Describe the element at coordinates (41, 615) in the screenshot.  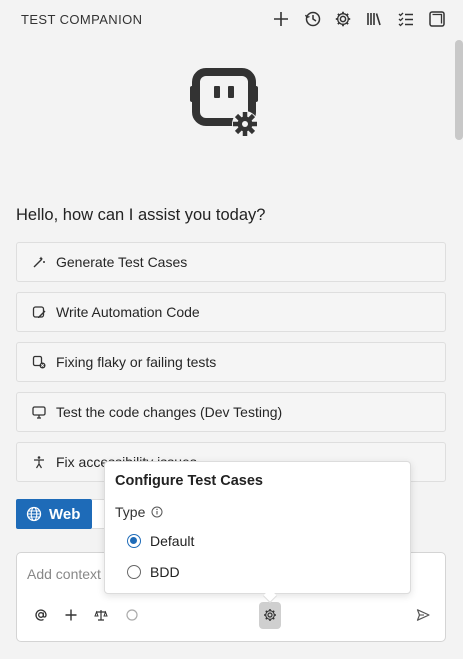
I see `at-icon` at that location.